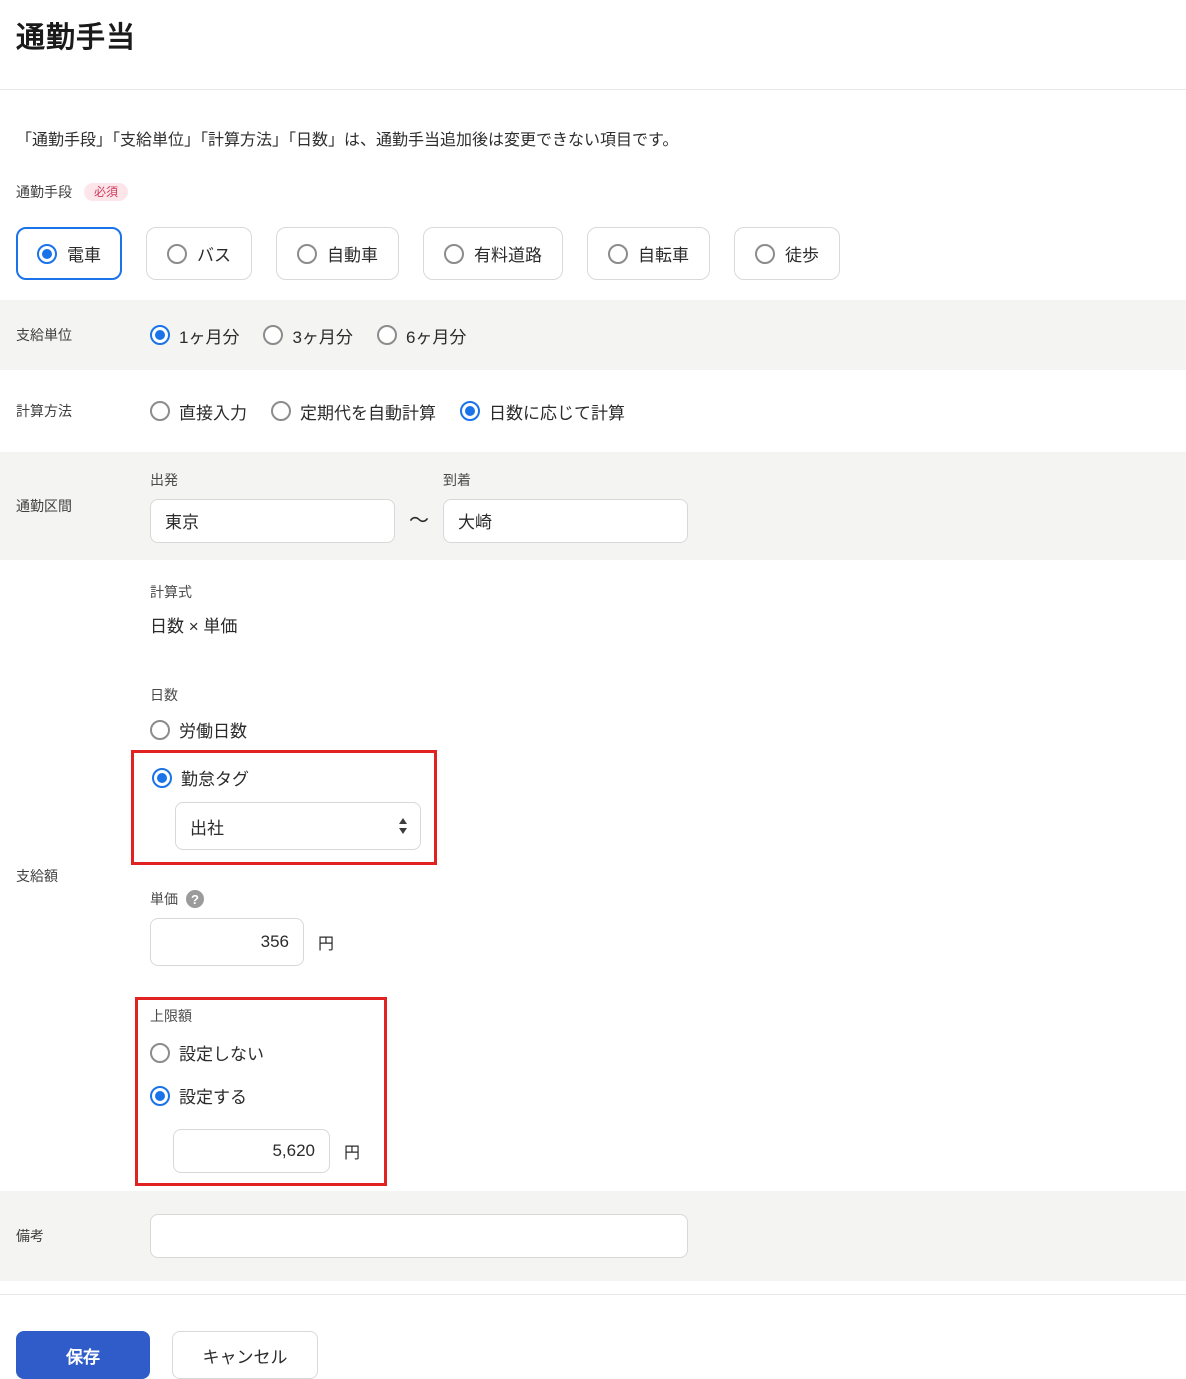  Describe the element at coordinates (326, 944) in the screenshot. I see `unit-price-currency: 円` at that location.